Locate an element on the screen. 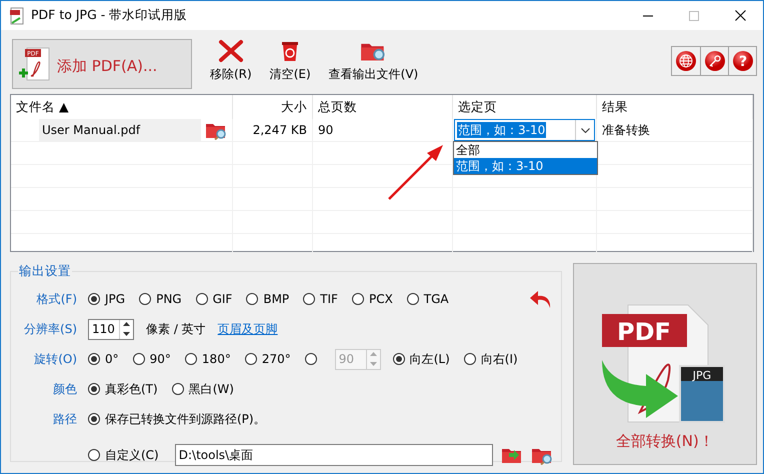 This screenshot has width=764, height=474. view-button: 查看输出文件(V) is located at coordinates (373, 61).